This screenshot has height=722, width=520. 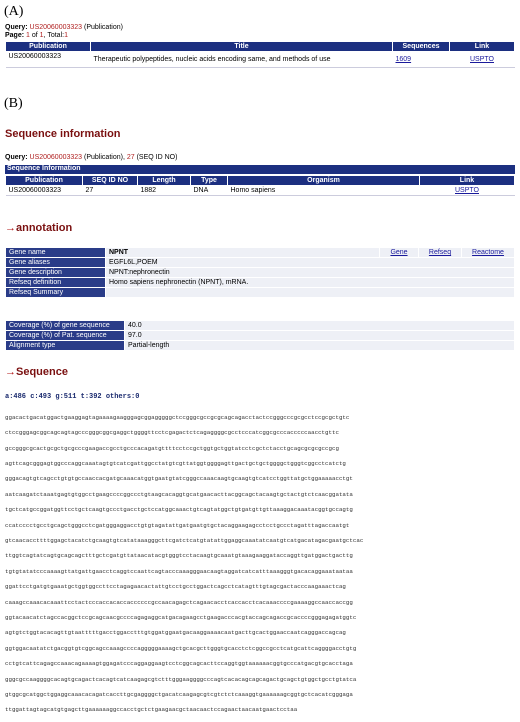 What do you see at coordinates (44, 228) in the screenshot?
I see `annotation-label: annotation` at bounding box center [44, 228].